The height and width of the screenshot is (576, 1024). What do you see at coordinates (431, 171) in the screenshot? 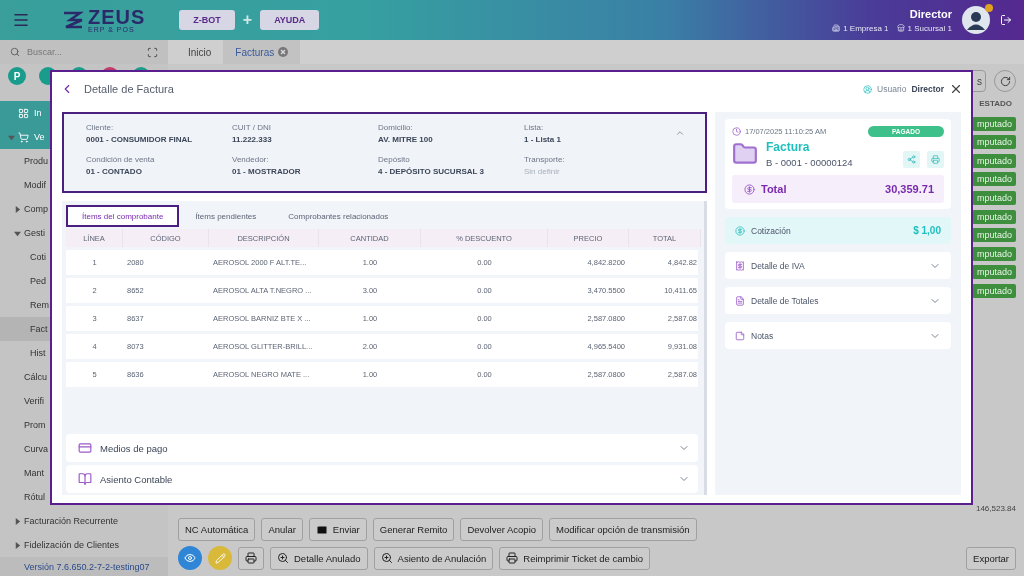
I see `field-value: 4 - DEPÓSITO SUCURSAL 3` at bounding box center [431, 171].